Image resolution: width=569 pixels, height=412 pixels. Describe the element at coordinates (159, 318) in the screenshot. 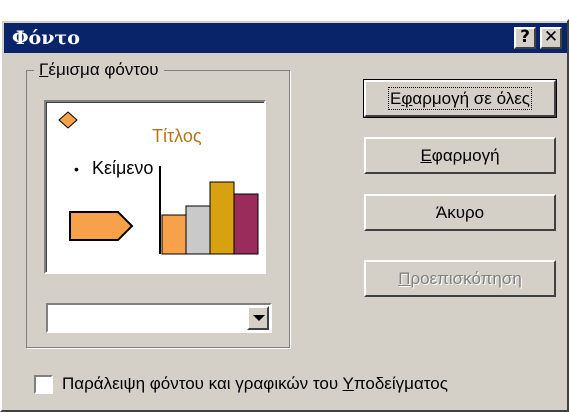

I see `fill-color-dropdown` at that location.